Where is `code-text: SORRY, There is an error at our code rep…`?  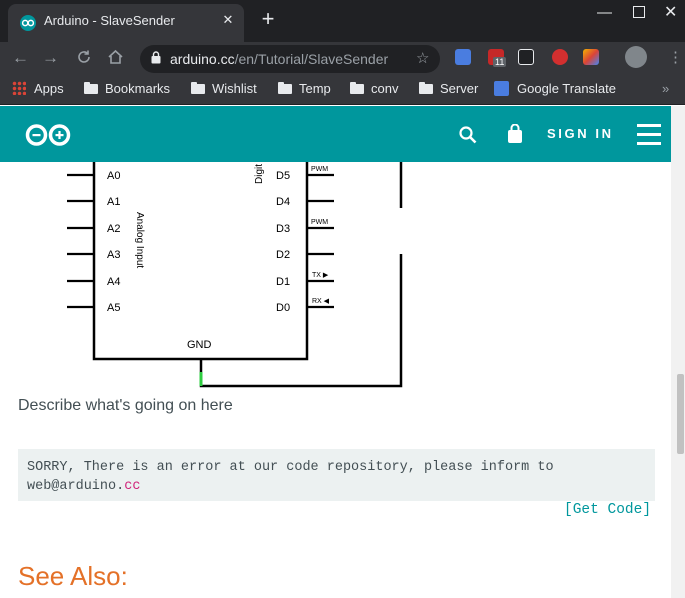 code-text: SORRY, There is an error at our code rep… is located at coordinates (337, 477).